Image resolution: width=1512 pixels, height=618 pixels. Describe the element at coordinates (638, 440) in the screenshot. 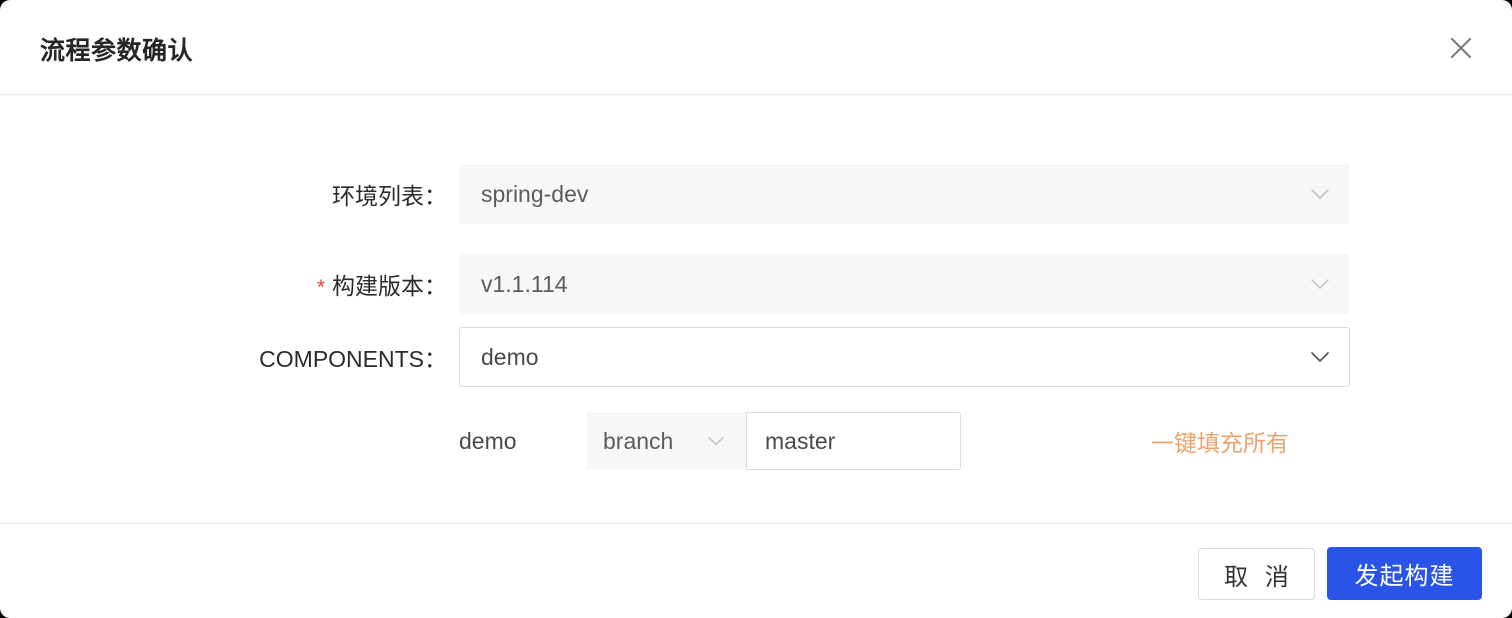

I see `select-ref-type-value: branch` at that location.